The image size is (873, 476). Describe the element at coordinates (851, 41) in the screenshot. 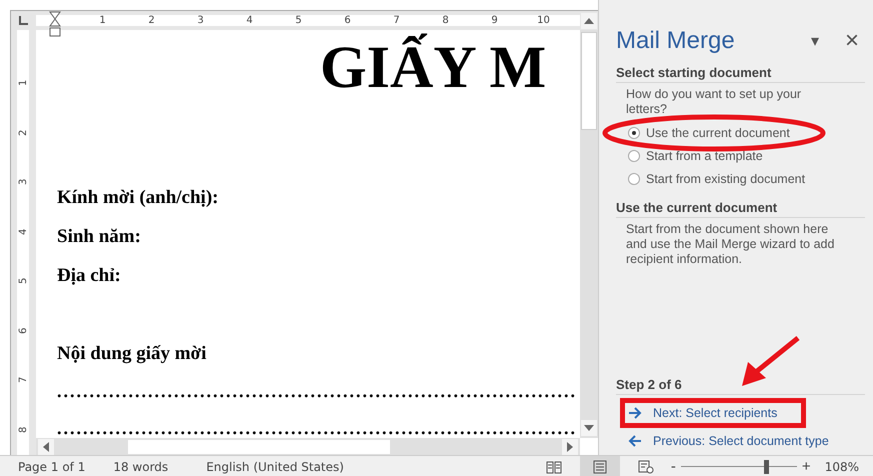

I see `close-button: ×` at that location.